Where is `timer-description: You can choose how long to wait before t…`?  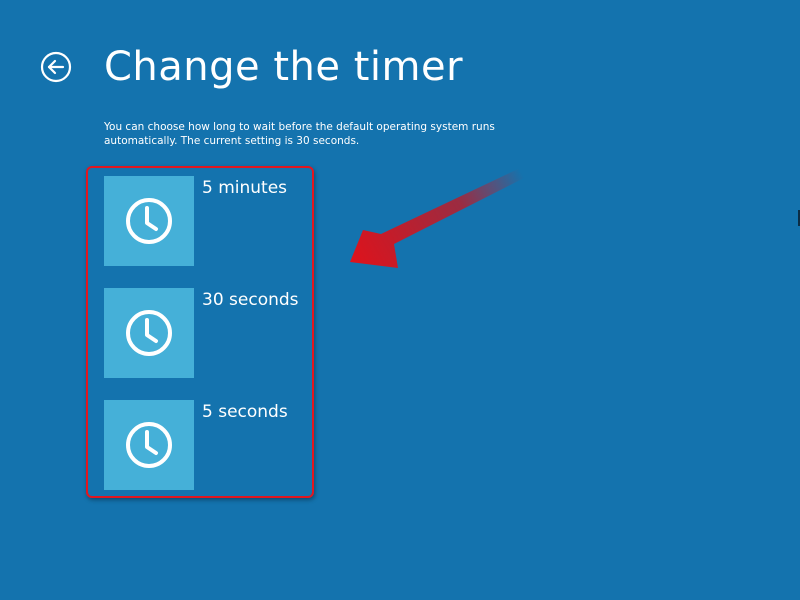
timer-description: You can choose how long to wait before t… is located at coordinates (299, 134).